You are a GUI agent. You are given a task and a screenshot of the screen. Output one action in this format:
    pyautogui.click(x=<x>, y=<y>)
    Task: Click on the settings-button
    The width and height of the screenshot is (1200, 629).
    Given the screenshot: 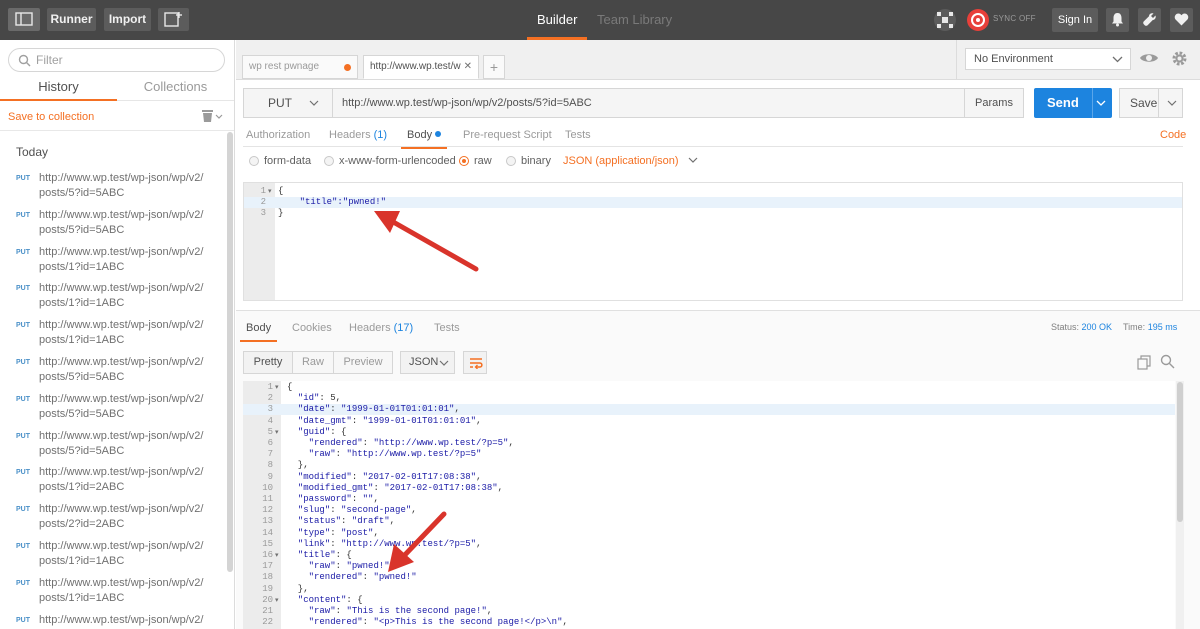 What is the action you would take?
    pyautogui.click(x=1149, y=20)
    